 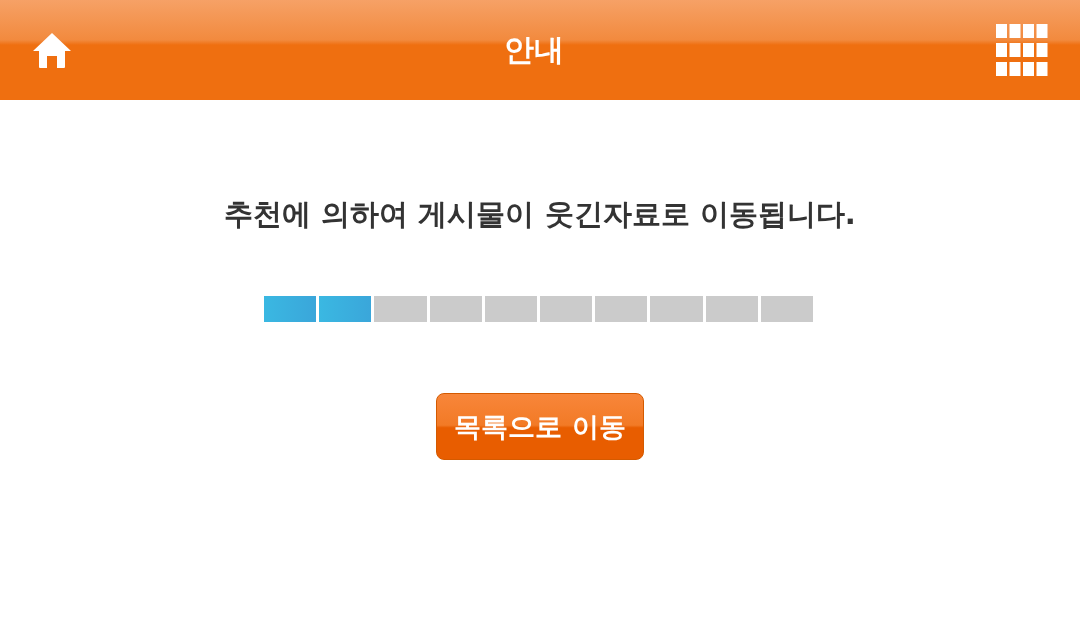 I want to click on grid-menu-icon, so click(x=1022, y=50).